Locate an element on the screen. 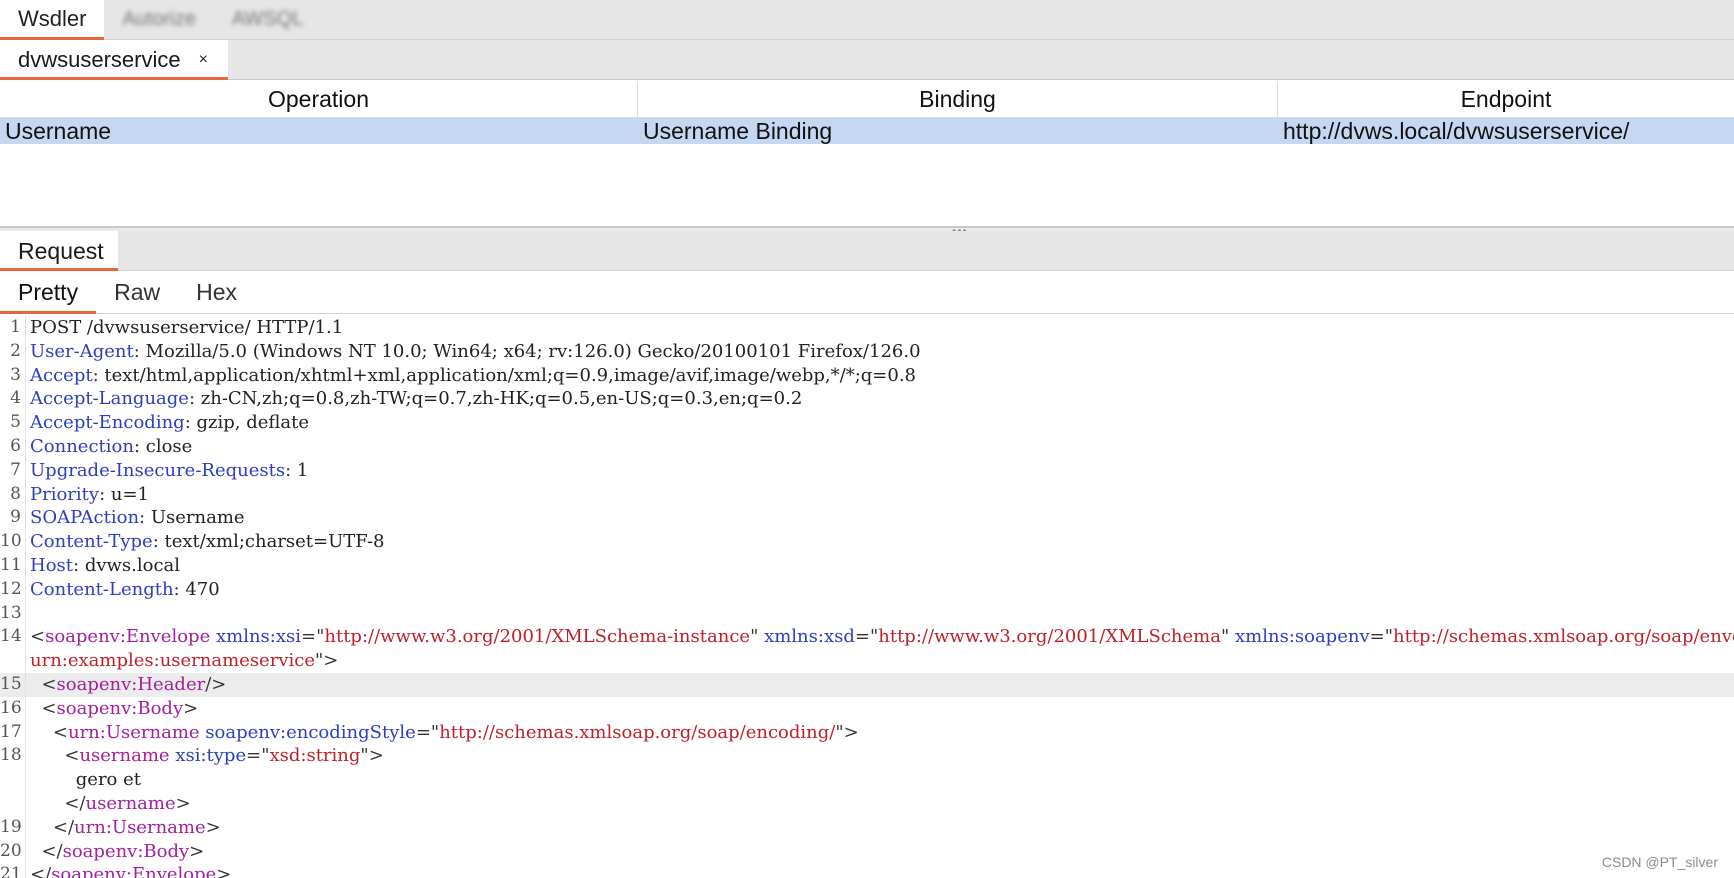 Image resolution: width=1734 pixels, height=878 pixels. header-name: Priority is located at coordinates (65, 494).